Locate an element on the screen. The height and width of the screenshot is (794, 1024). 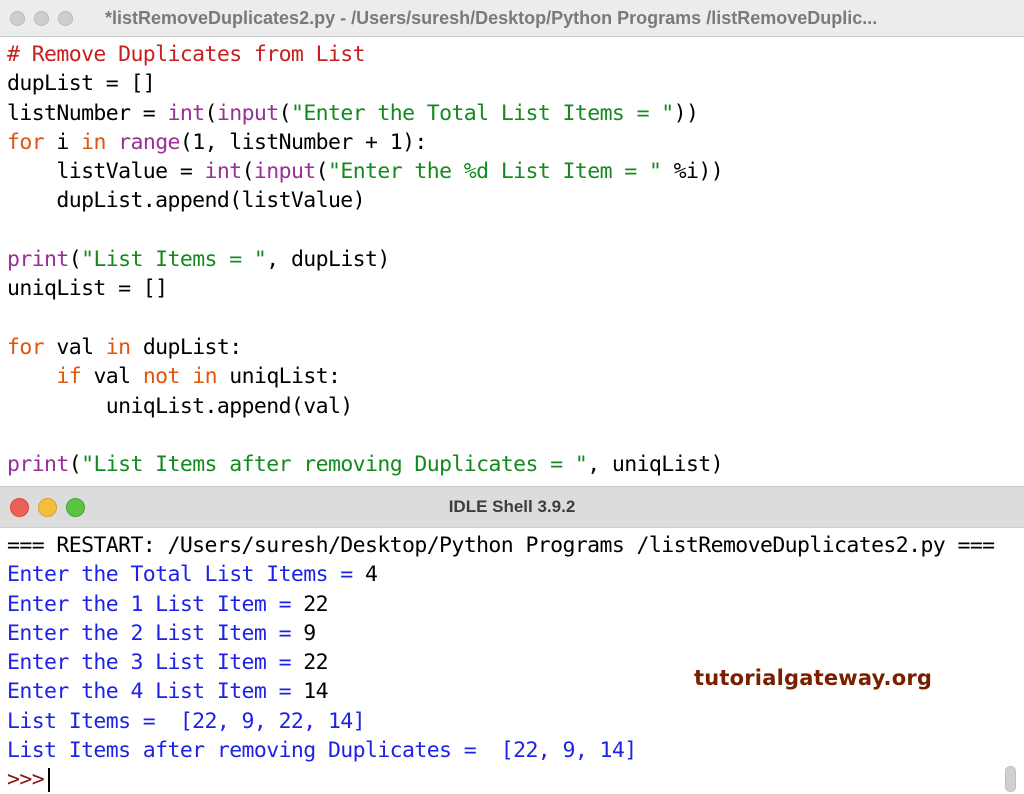
window-controls is located at coordinates (41, 18).